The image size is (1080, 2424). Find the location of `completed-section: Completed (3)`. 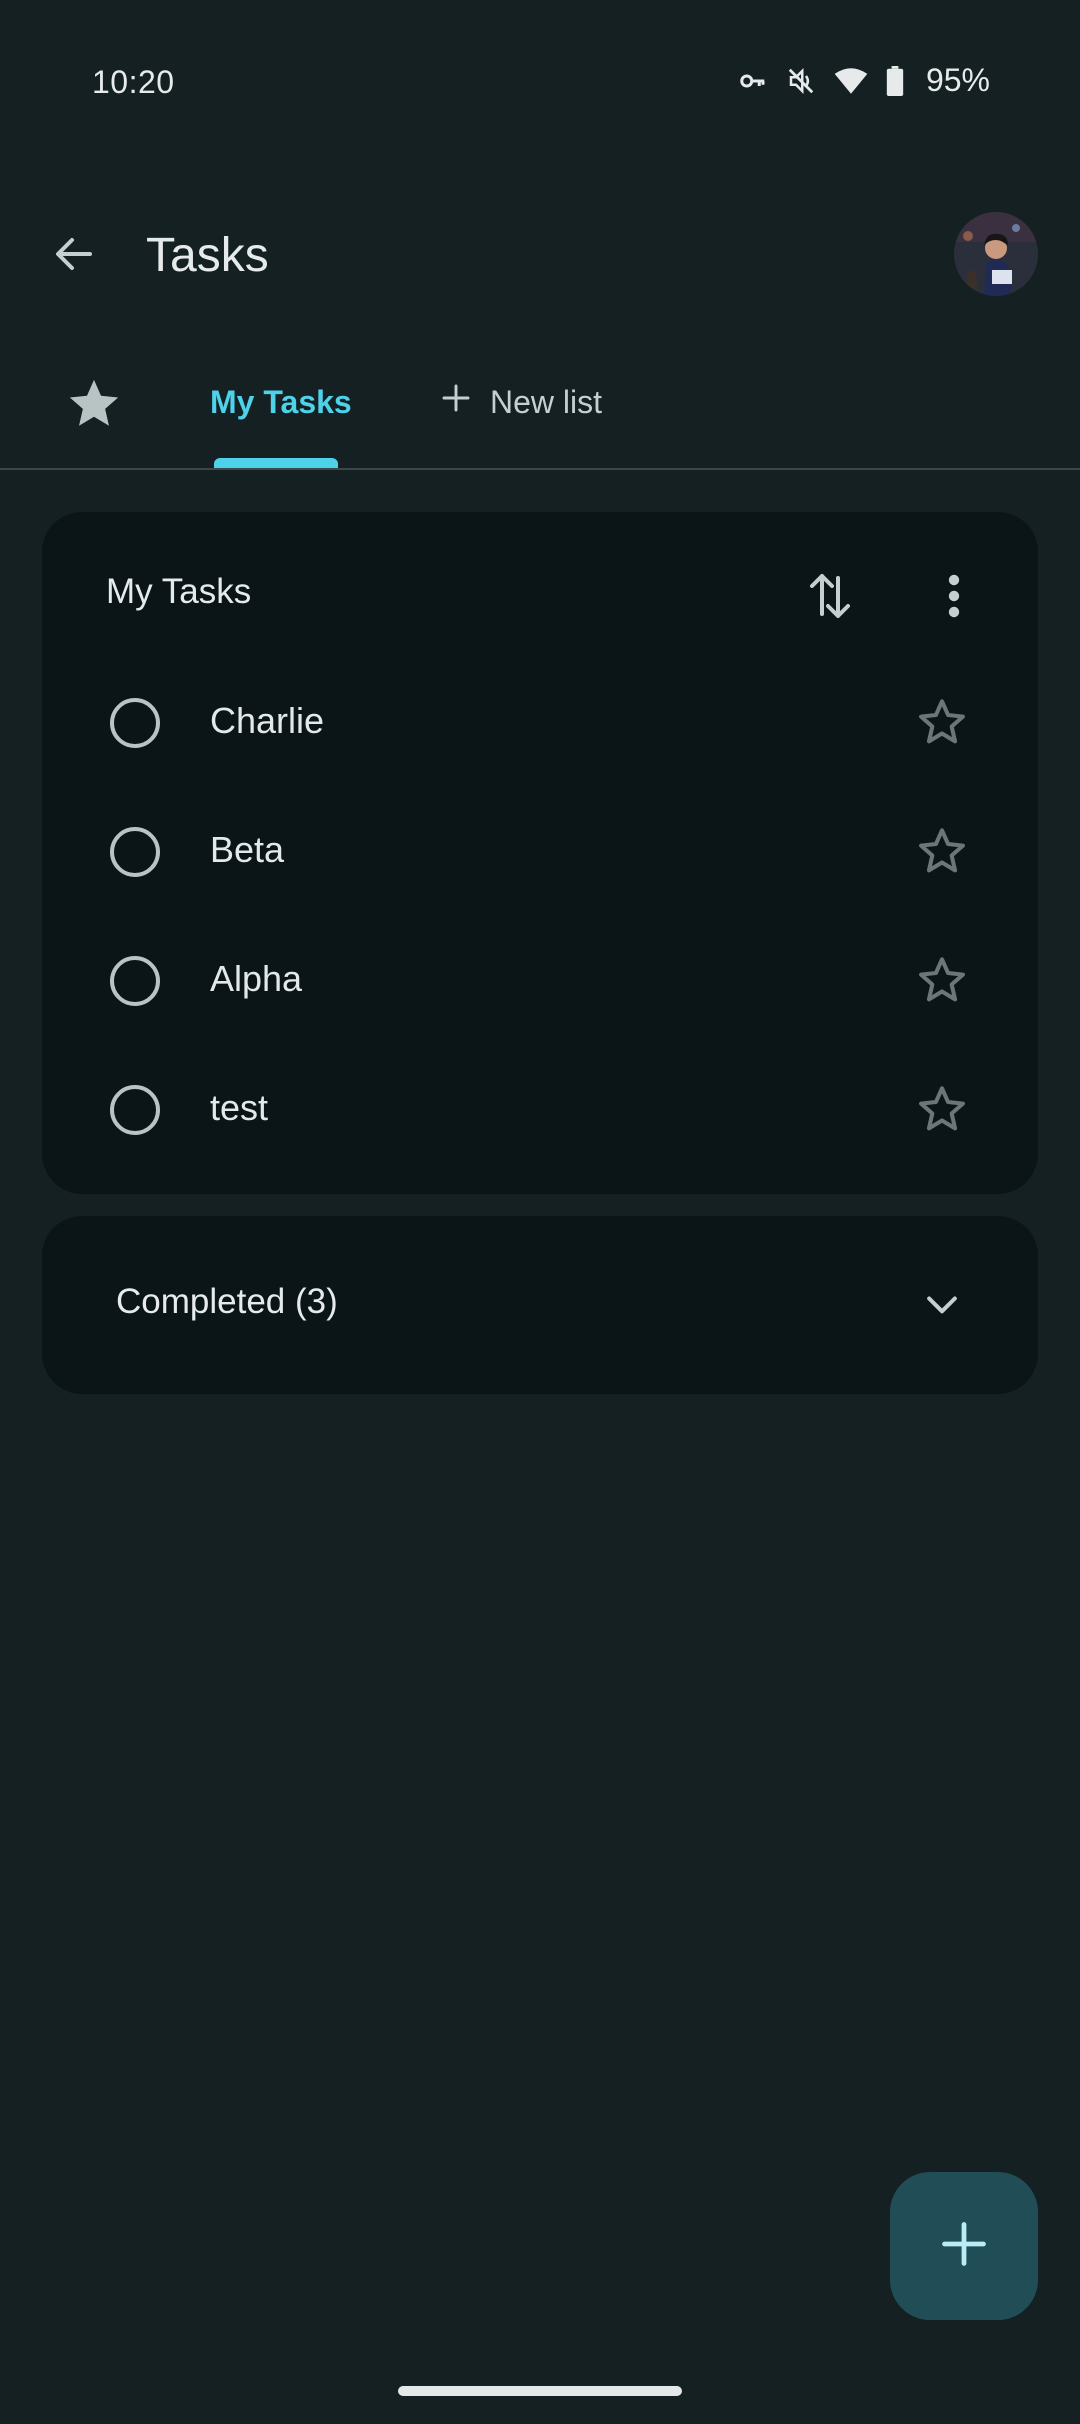

completed-section: Completed (3) is located at coordinates (540, 1305).